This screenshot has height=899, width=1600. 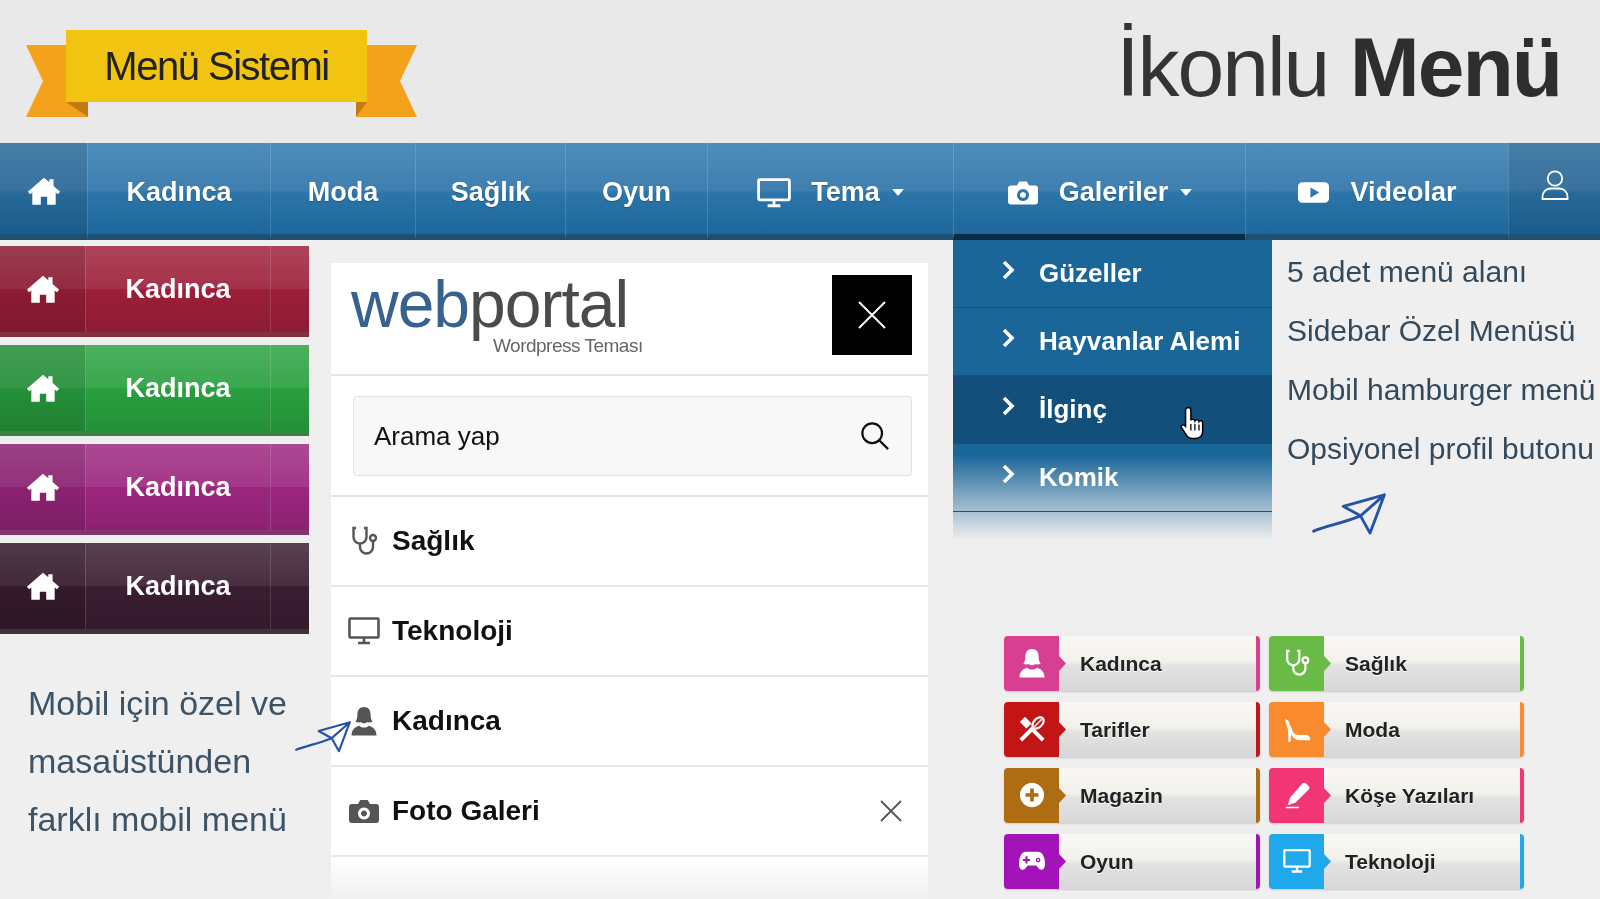 I want to click on feature-text: Mobil hamburger menü, so click(x=1441, y=390).